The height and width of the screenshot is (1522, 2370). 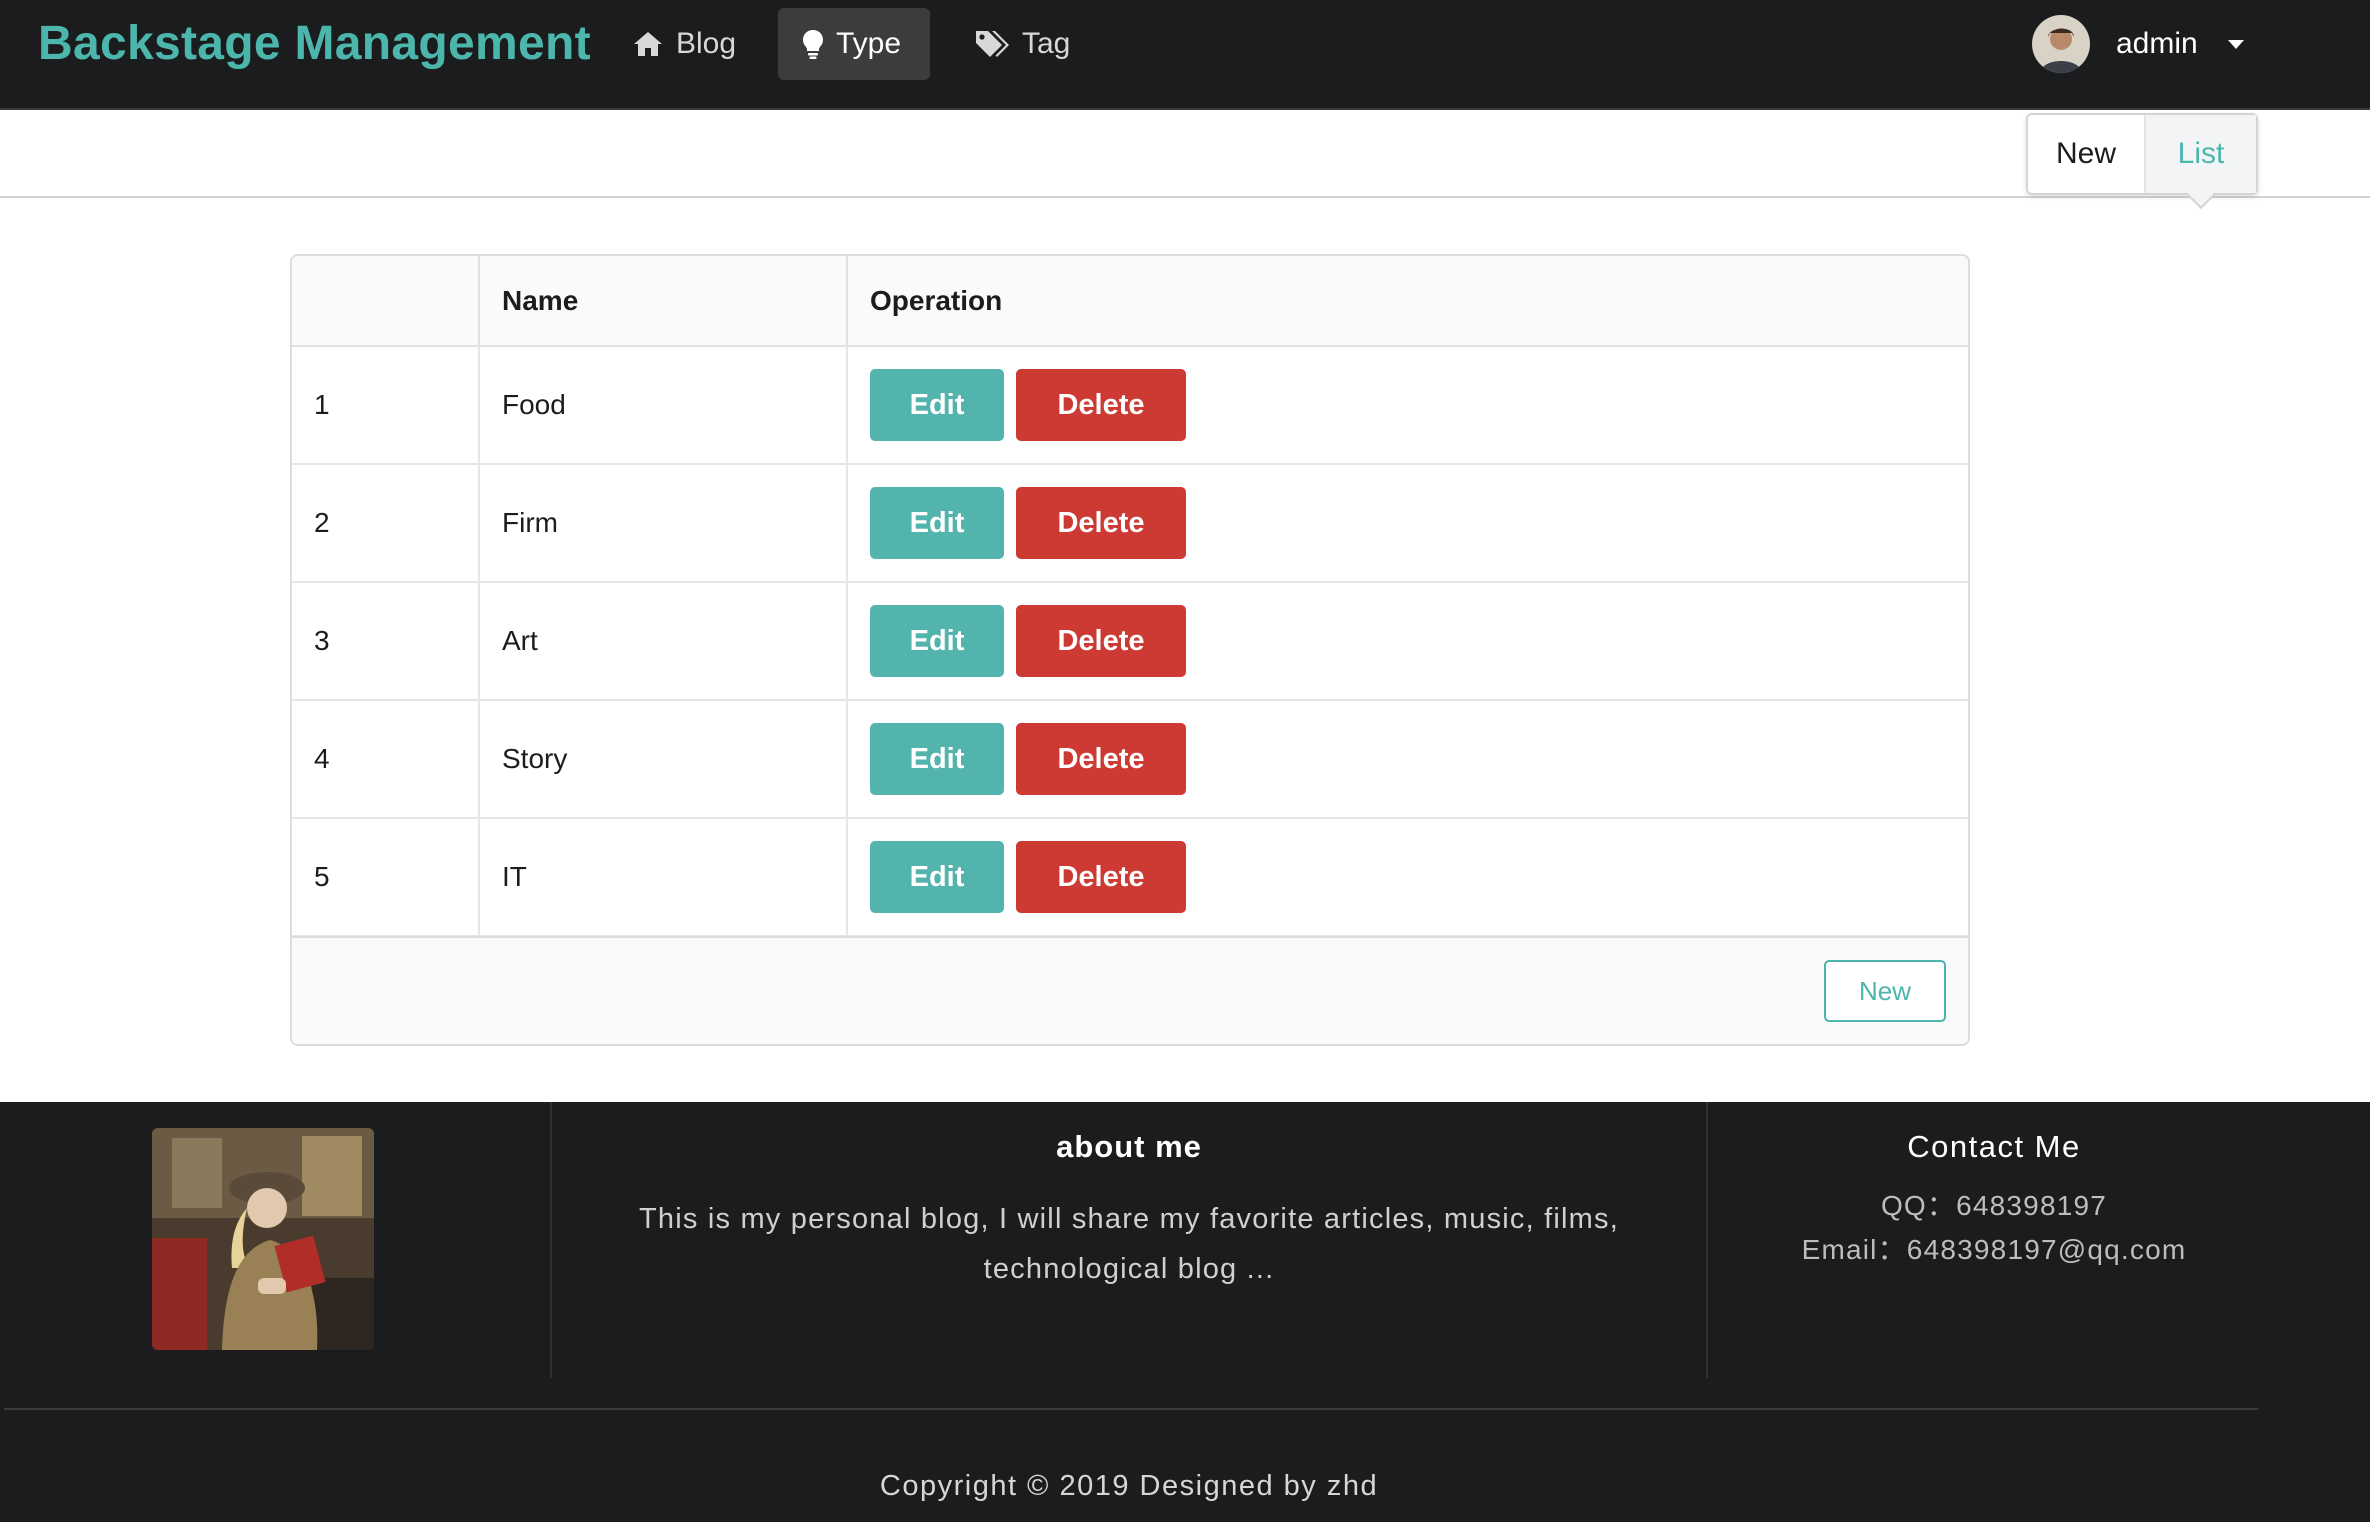 What do you see at coordinates (662, 641) in the screenshot?
I see `row-name: Art` at bounding box center [662, 641].